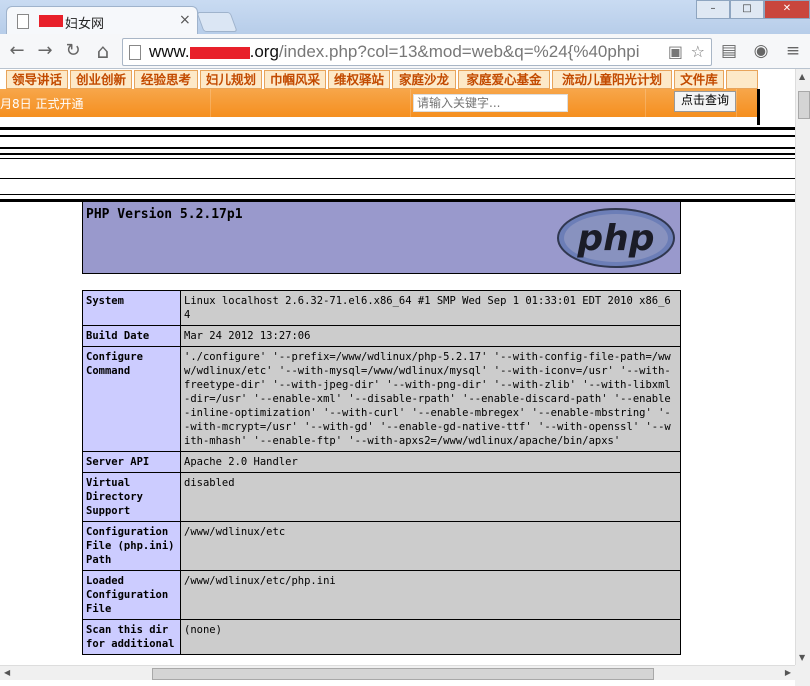 Image resolution: width=810 pixels, height=686 pixels. I want to click on setting-name: Loaded Configuration File, so click(131, 595).